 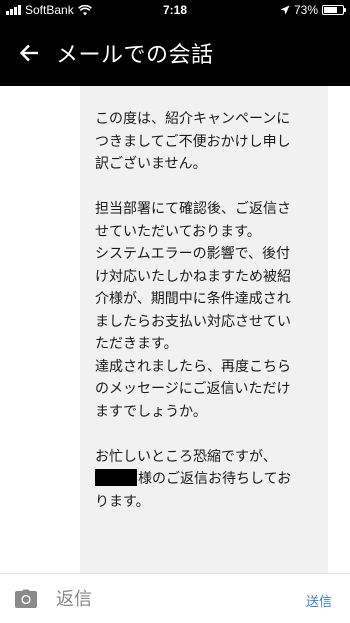 What do you see at coordinates (193, 366) in the screenshot?
I see `message-line: 達成されましたら、再度こちら` at bounding box center [193, 366].